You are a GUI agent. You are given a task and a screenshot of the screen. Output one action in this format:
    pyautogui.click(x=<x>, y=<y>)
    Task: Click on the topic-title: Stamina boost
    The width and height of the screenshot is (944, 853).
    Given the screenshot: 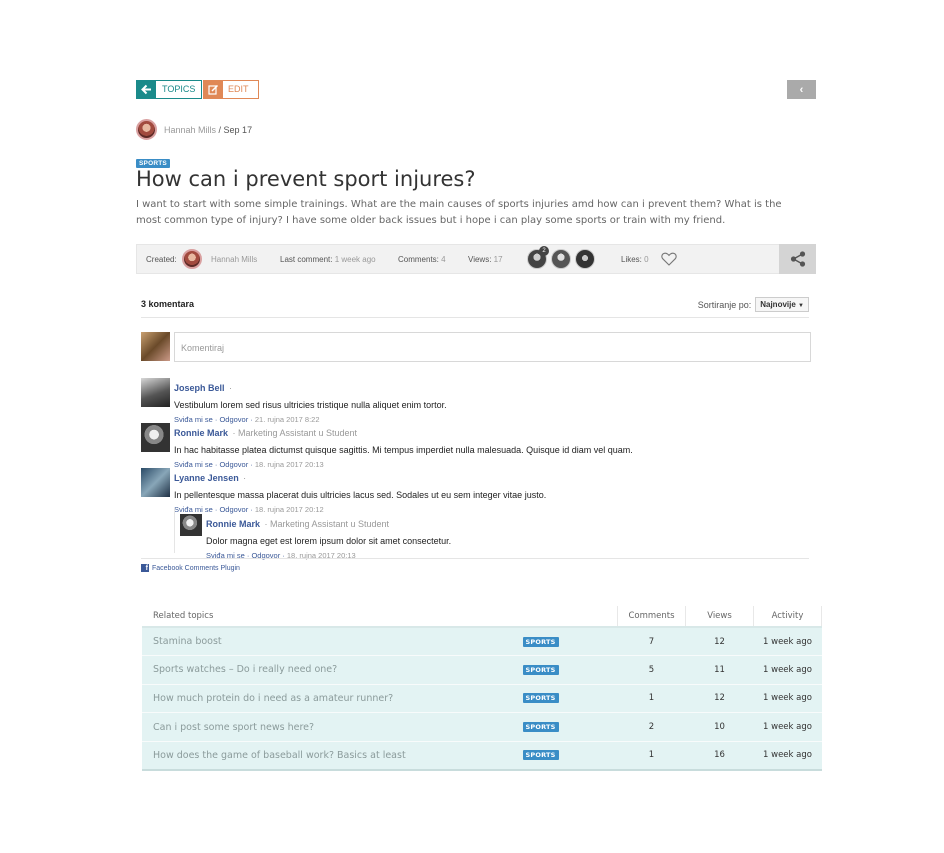 What is the action you would take?
    pyautogui.click(x=332, y=642)
    